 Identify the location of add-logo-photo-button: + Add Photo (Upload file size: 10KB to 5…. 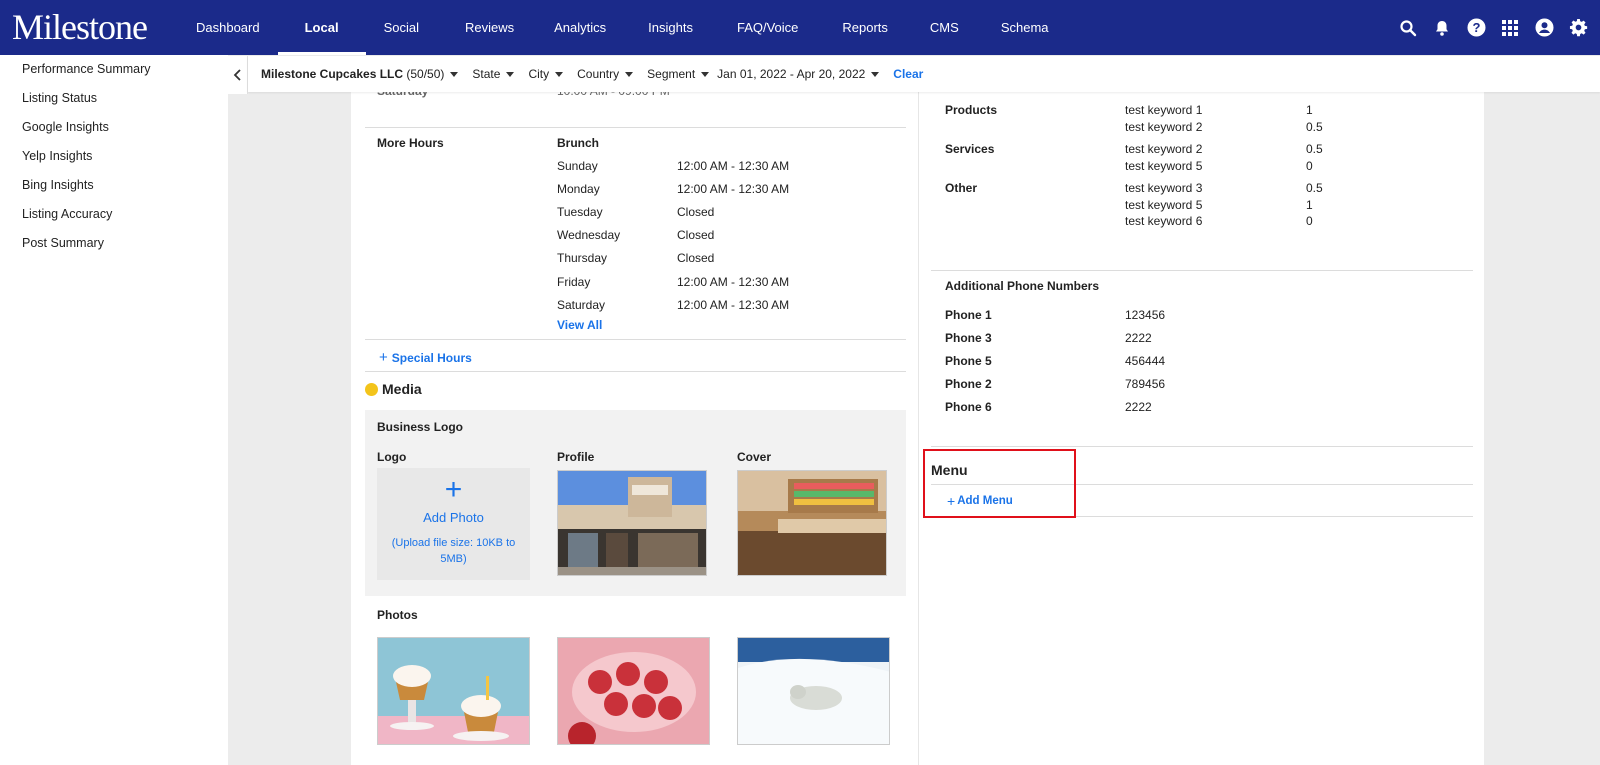
(453, 524).